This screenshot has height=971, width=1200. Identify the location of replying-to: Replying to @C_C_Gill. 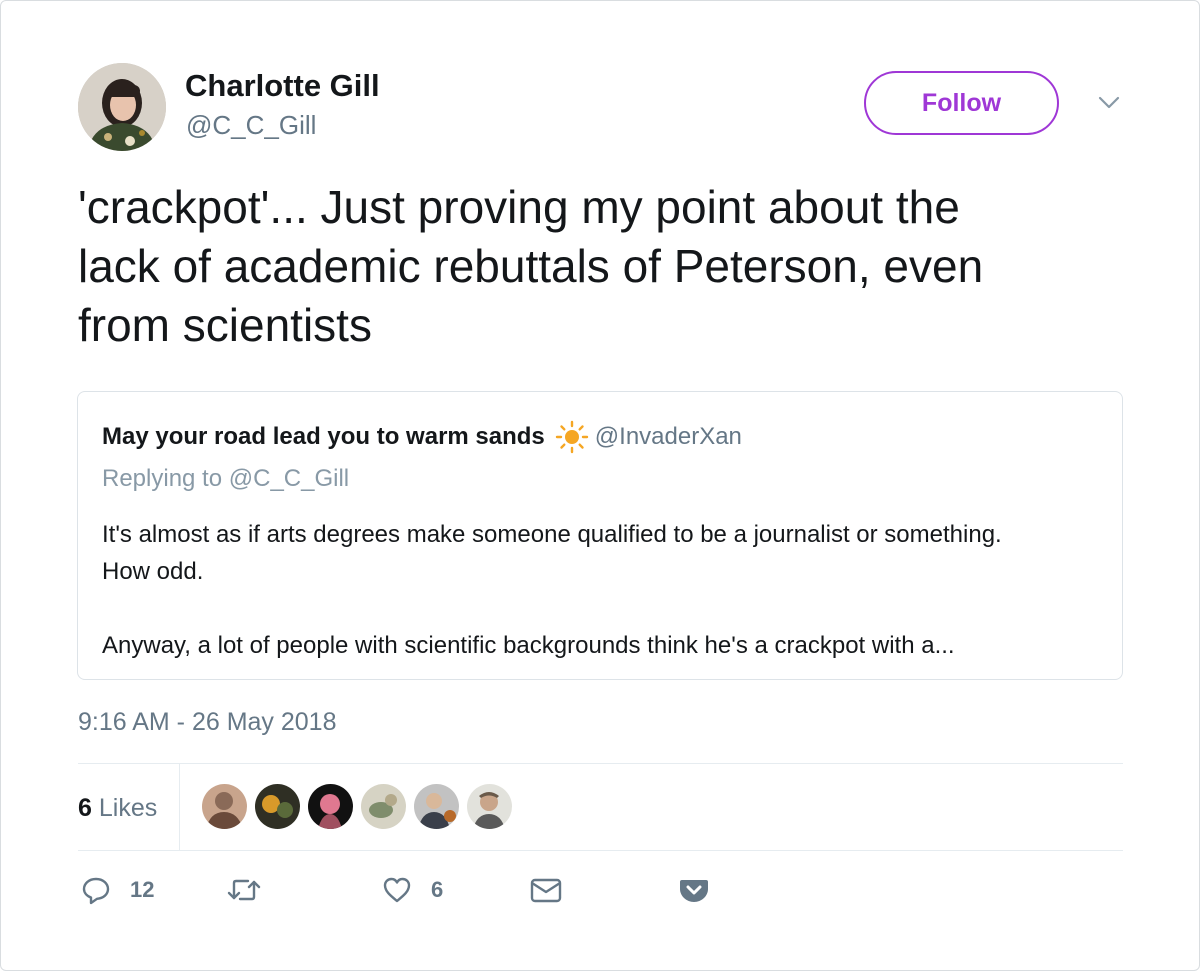
(225, 479).